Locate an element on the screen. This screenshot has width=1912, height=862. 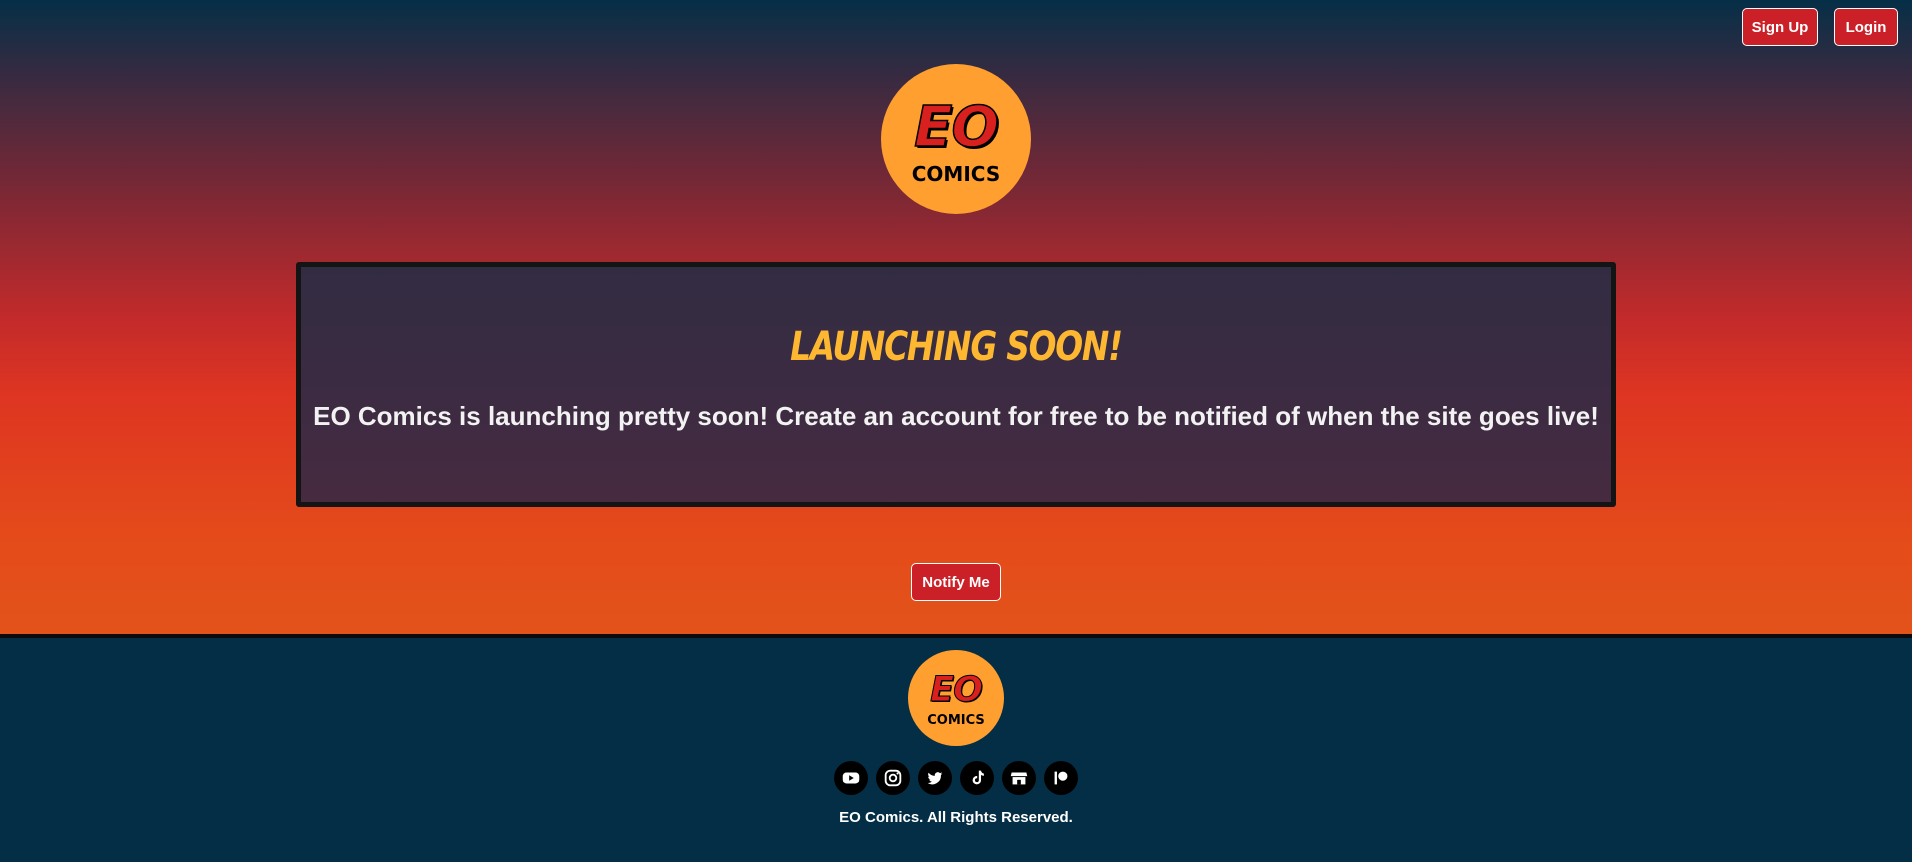
store-icon is located at coordinates (1019, 778).